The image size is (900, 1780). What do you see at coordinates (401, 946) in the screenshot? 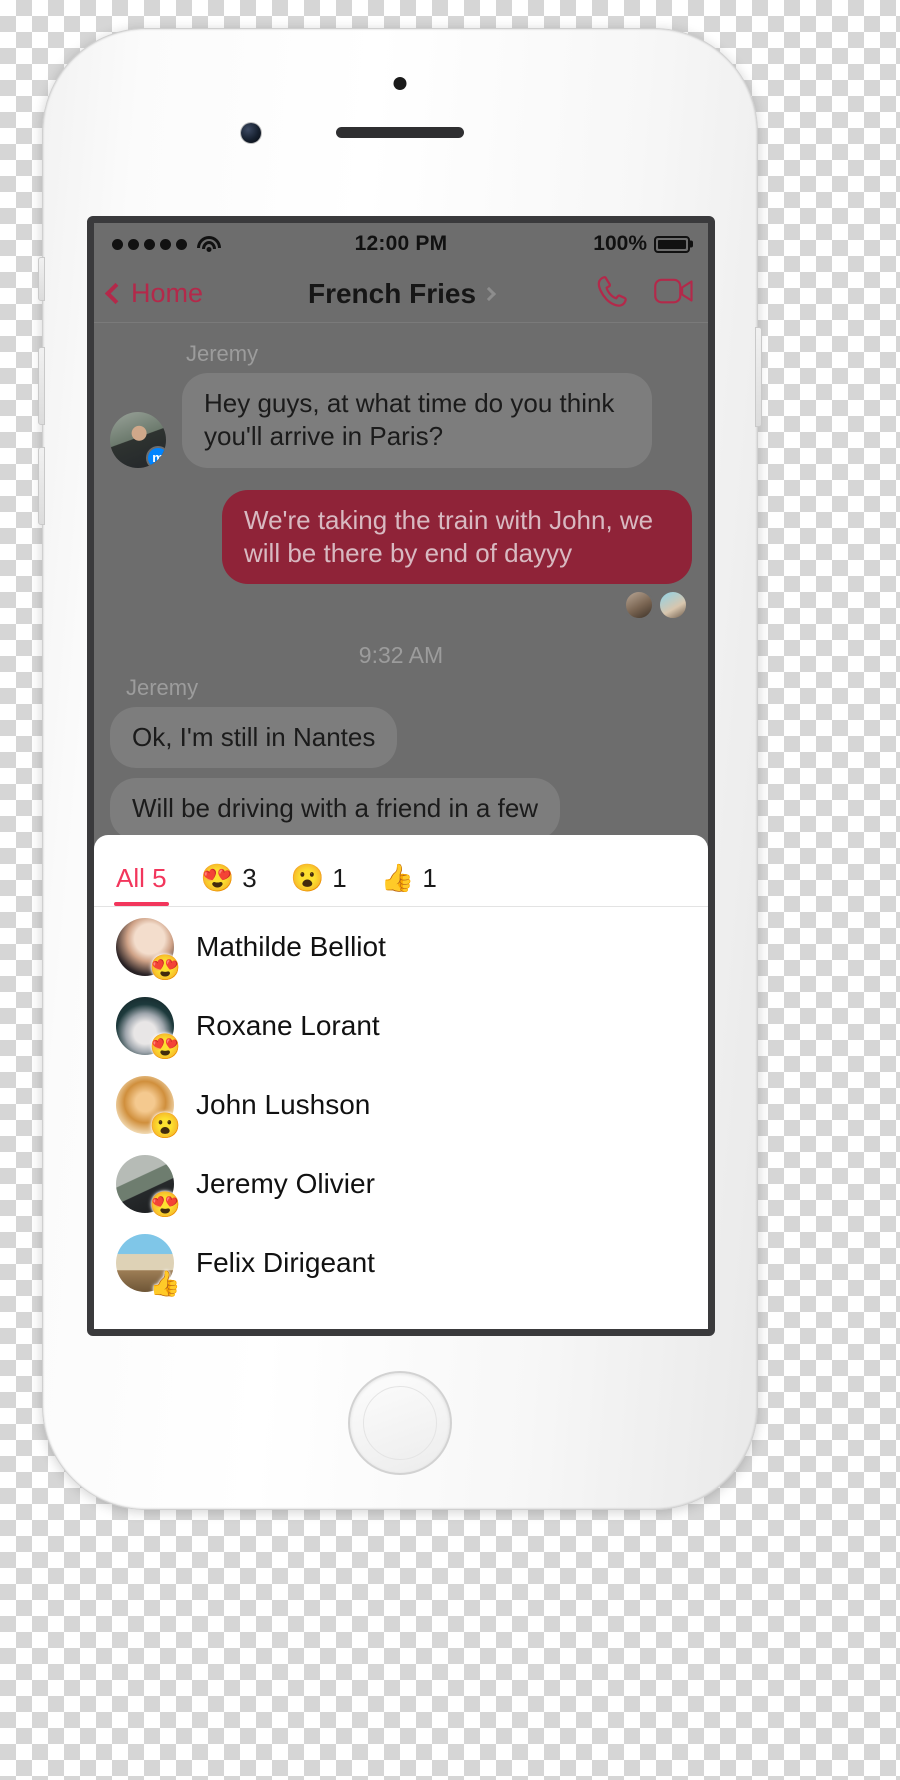
I see `list-item: 😍 Mathilde Belliot` at bounding box center [401, 946].